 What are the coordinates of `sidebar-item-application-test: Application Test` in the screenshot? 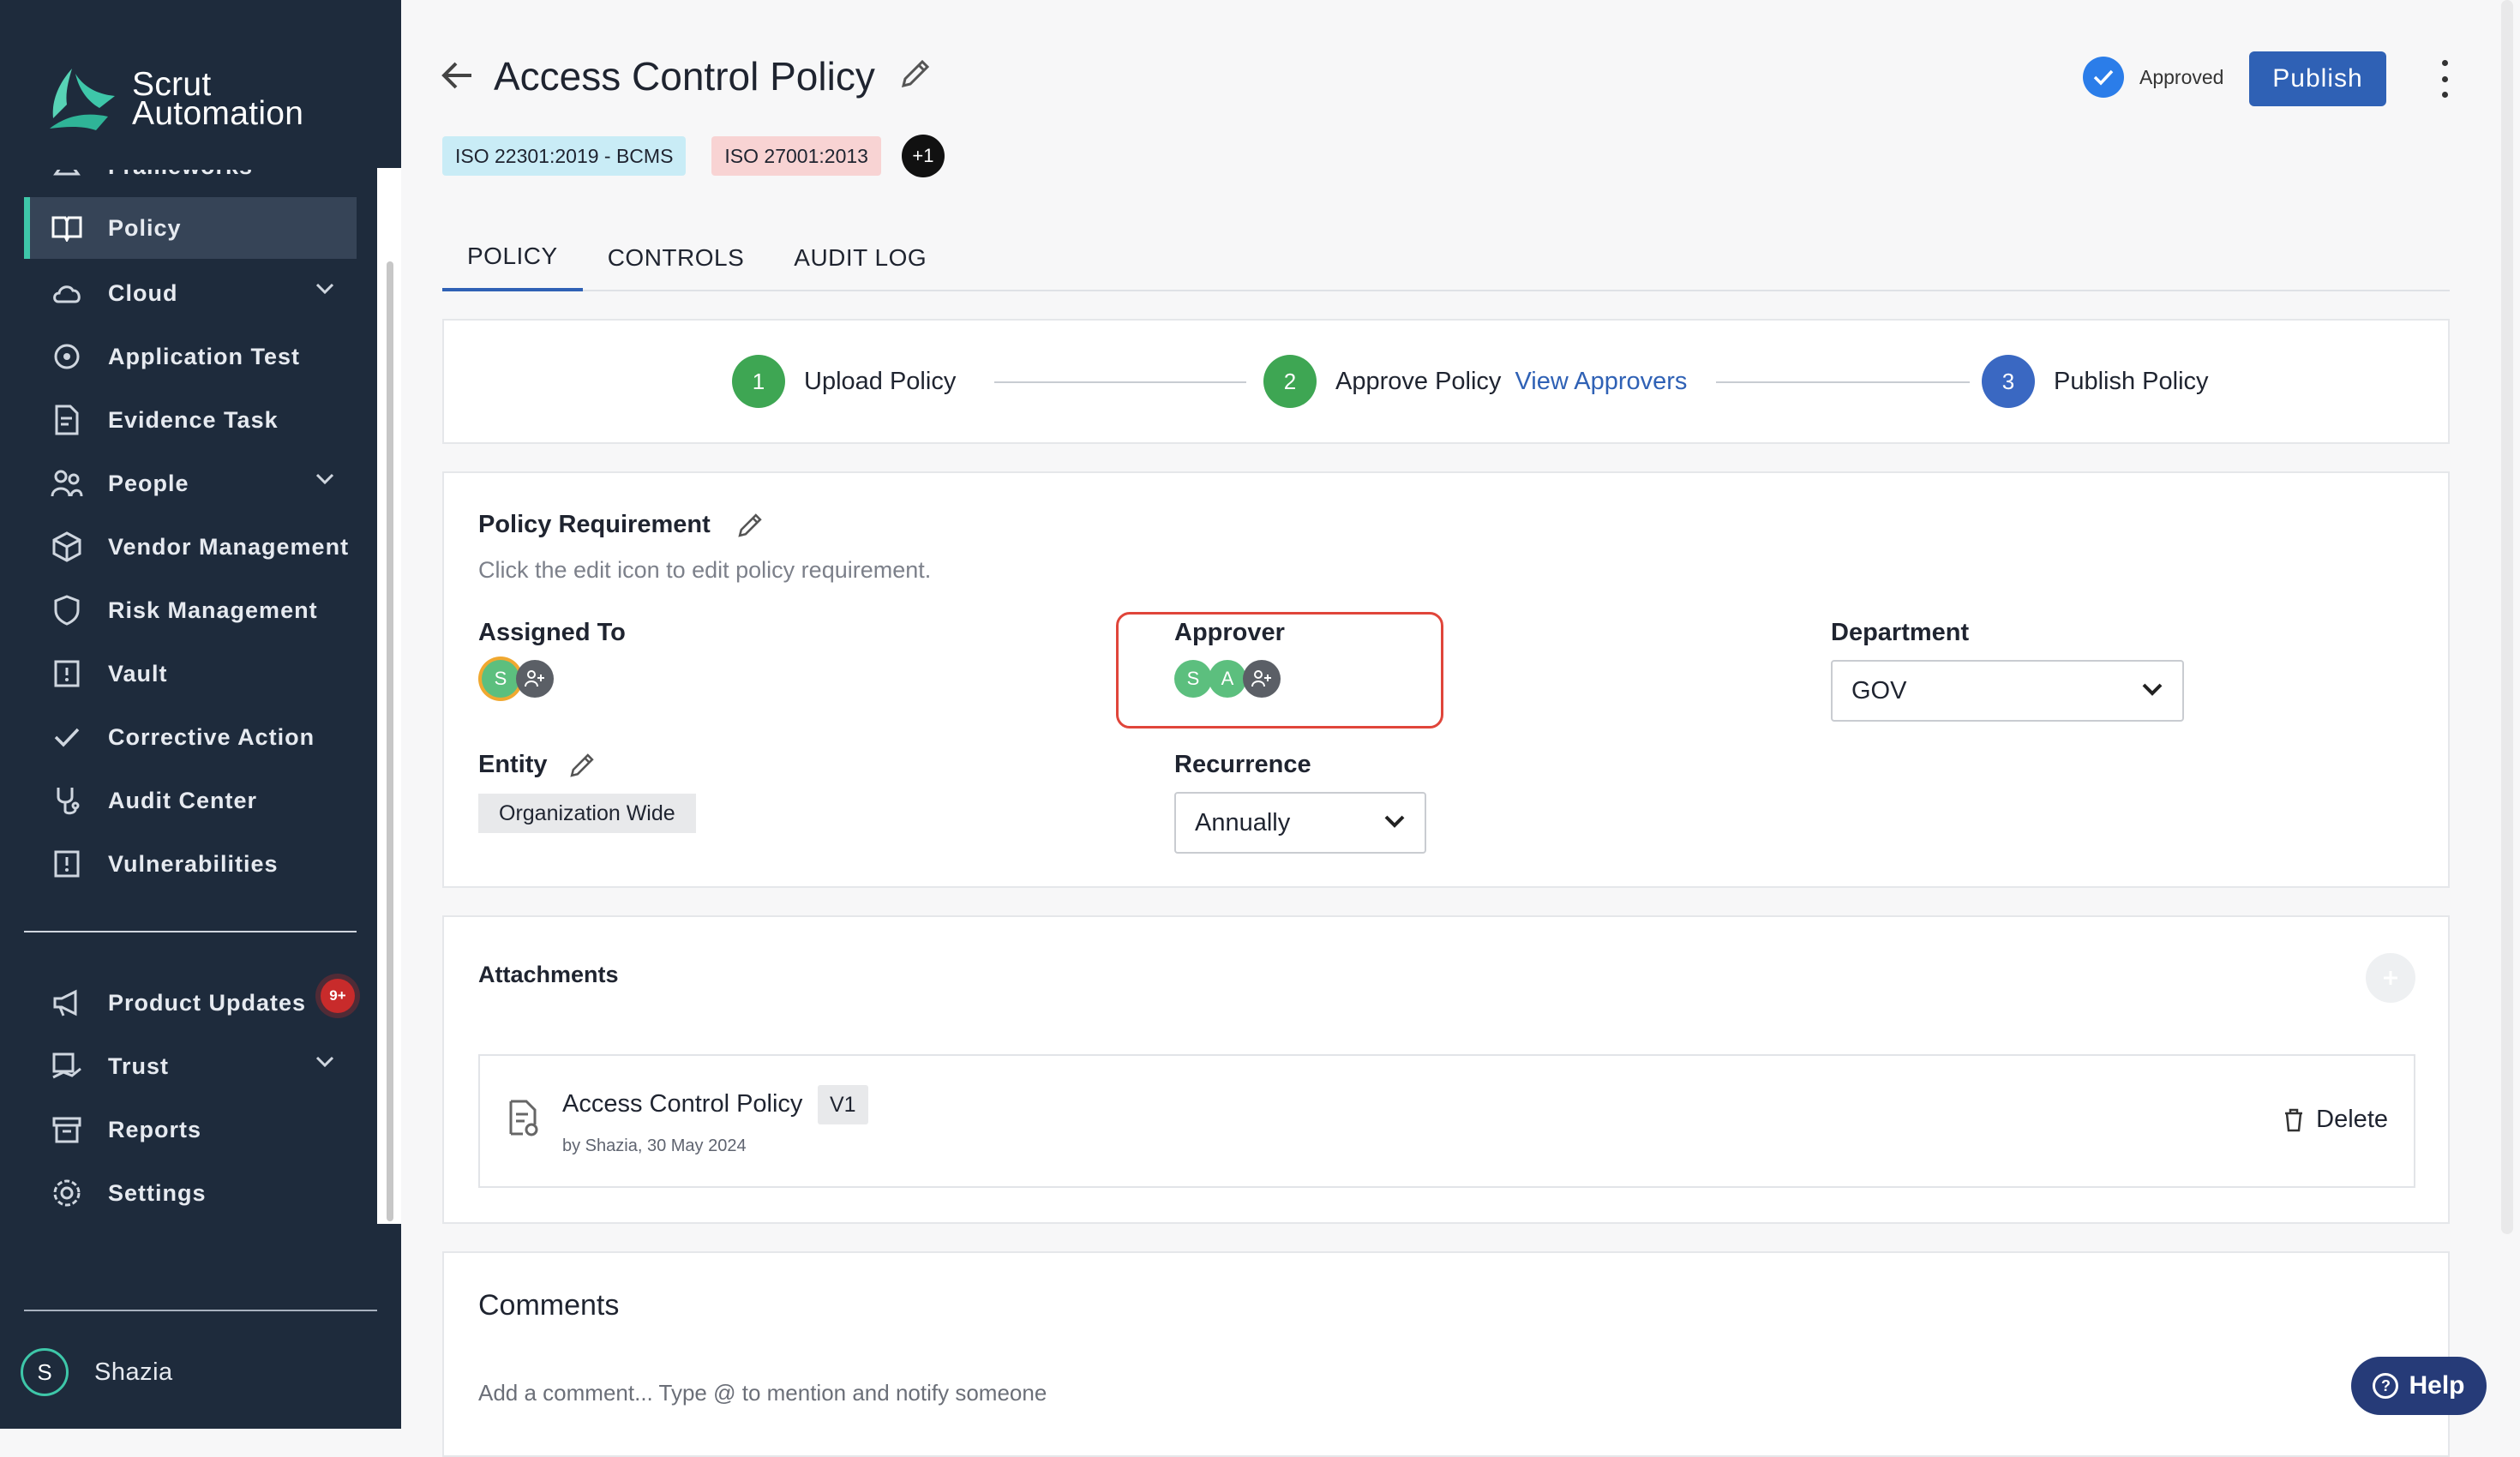 It's located at (190, 356).